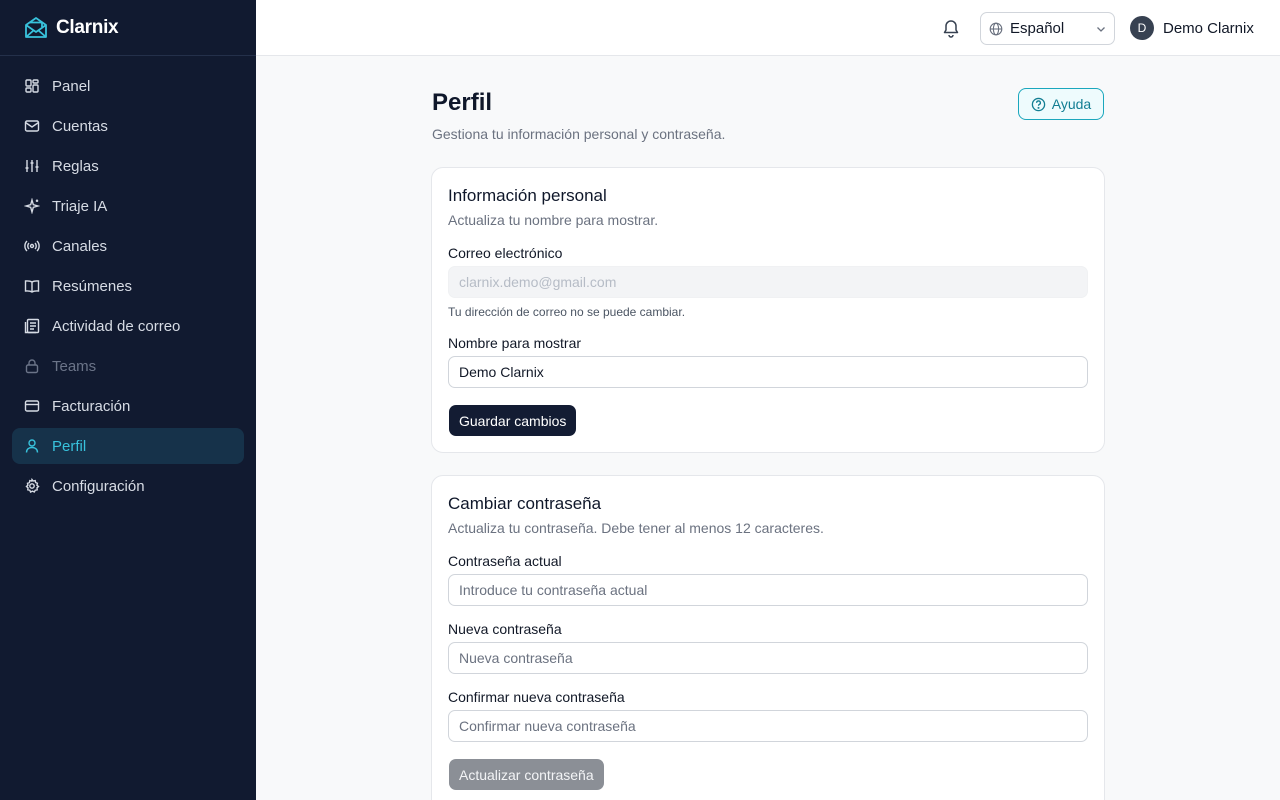  I want to click on current-password-field, so click(768, 590).